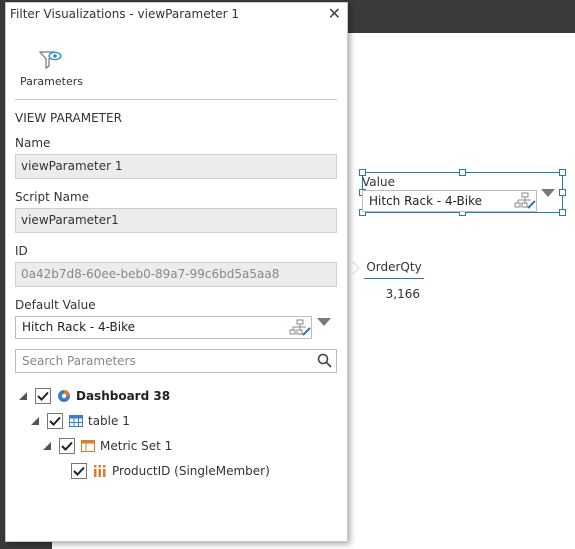 The height and width of the screenshot is (549, 575). Describe the element at coordinates (394, 269) in the screenshot. I see `table-column-header: OrderQty` at that location.